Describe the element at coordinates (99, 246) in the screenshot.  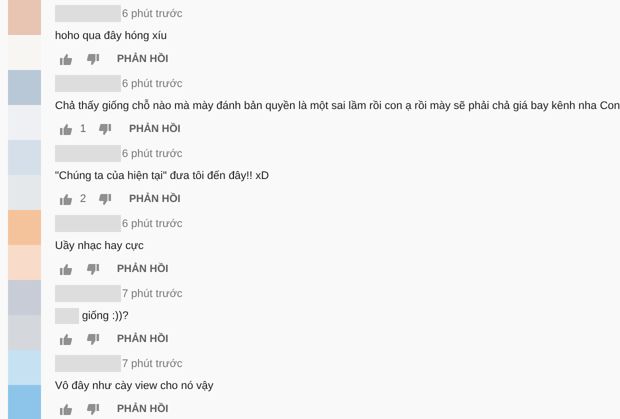
I see `comment-text: Uầy nhạc hay cực` at that location.